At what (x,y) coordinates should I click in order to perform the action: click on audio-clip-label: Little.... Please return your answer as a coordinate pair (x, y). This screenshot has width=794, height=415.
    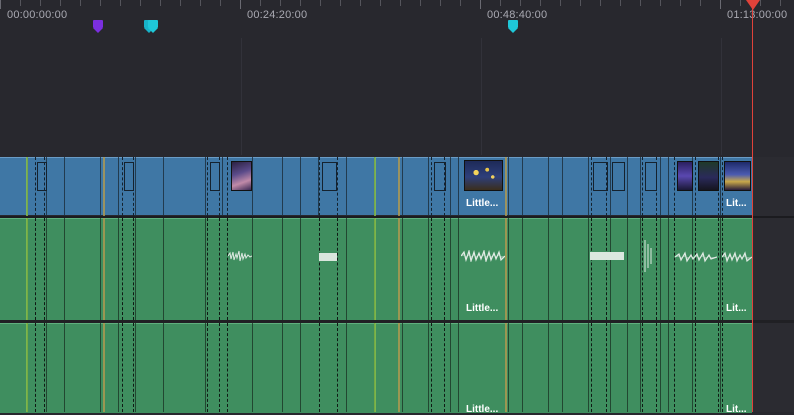
    Looking at the image, I should click on (482, 409).